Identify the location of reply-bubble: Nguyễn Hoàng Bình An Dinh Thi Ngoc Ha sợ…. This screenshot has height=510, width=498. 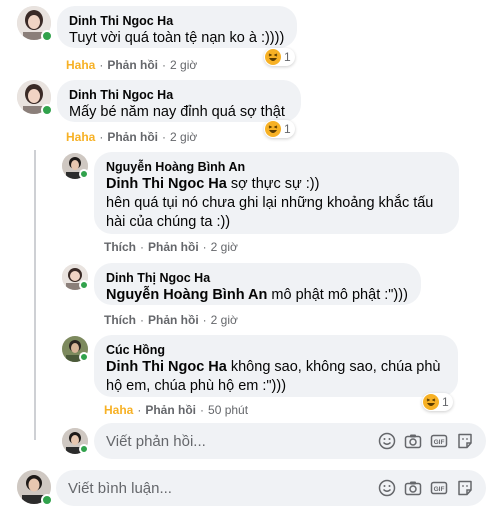
(276, 193).